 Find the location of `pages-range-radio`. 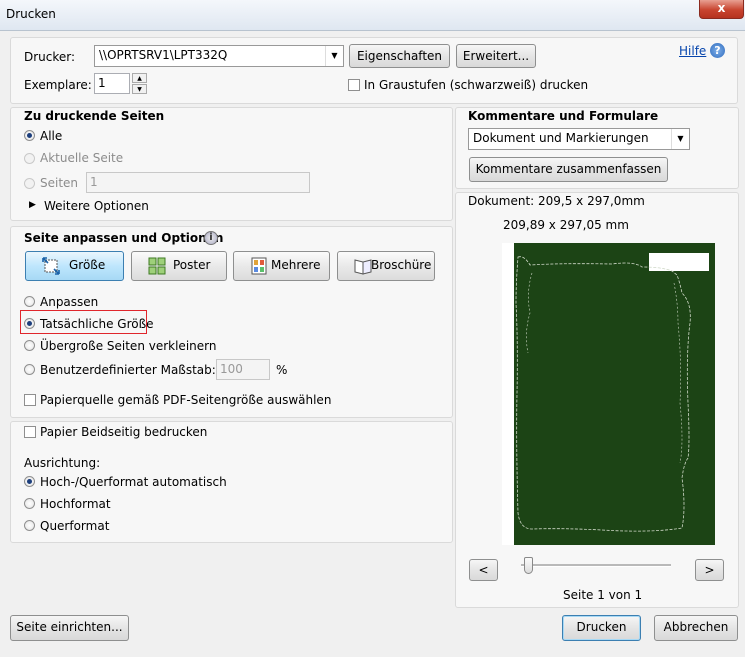

pages-range-radio is located at coordinates (29, 183).